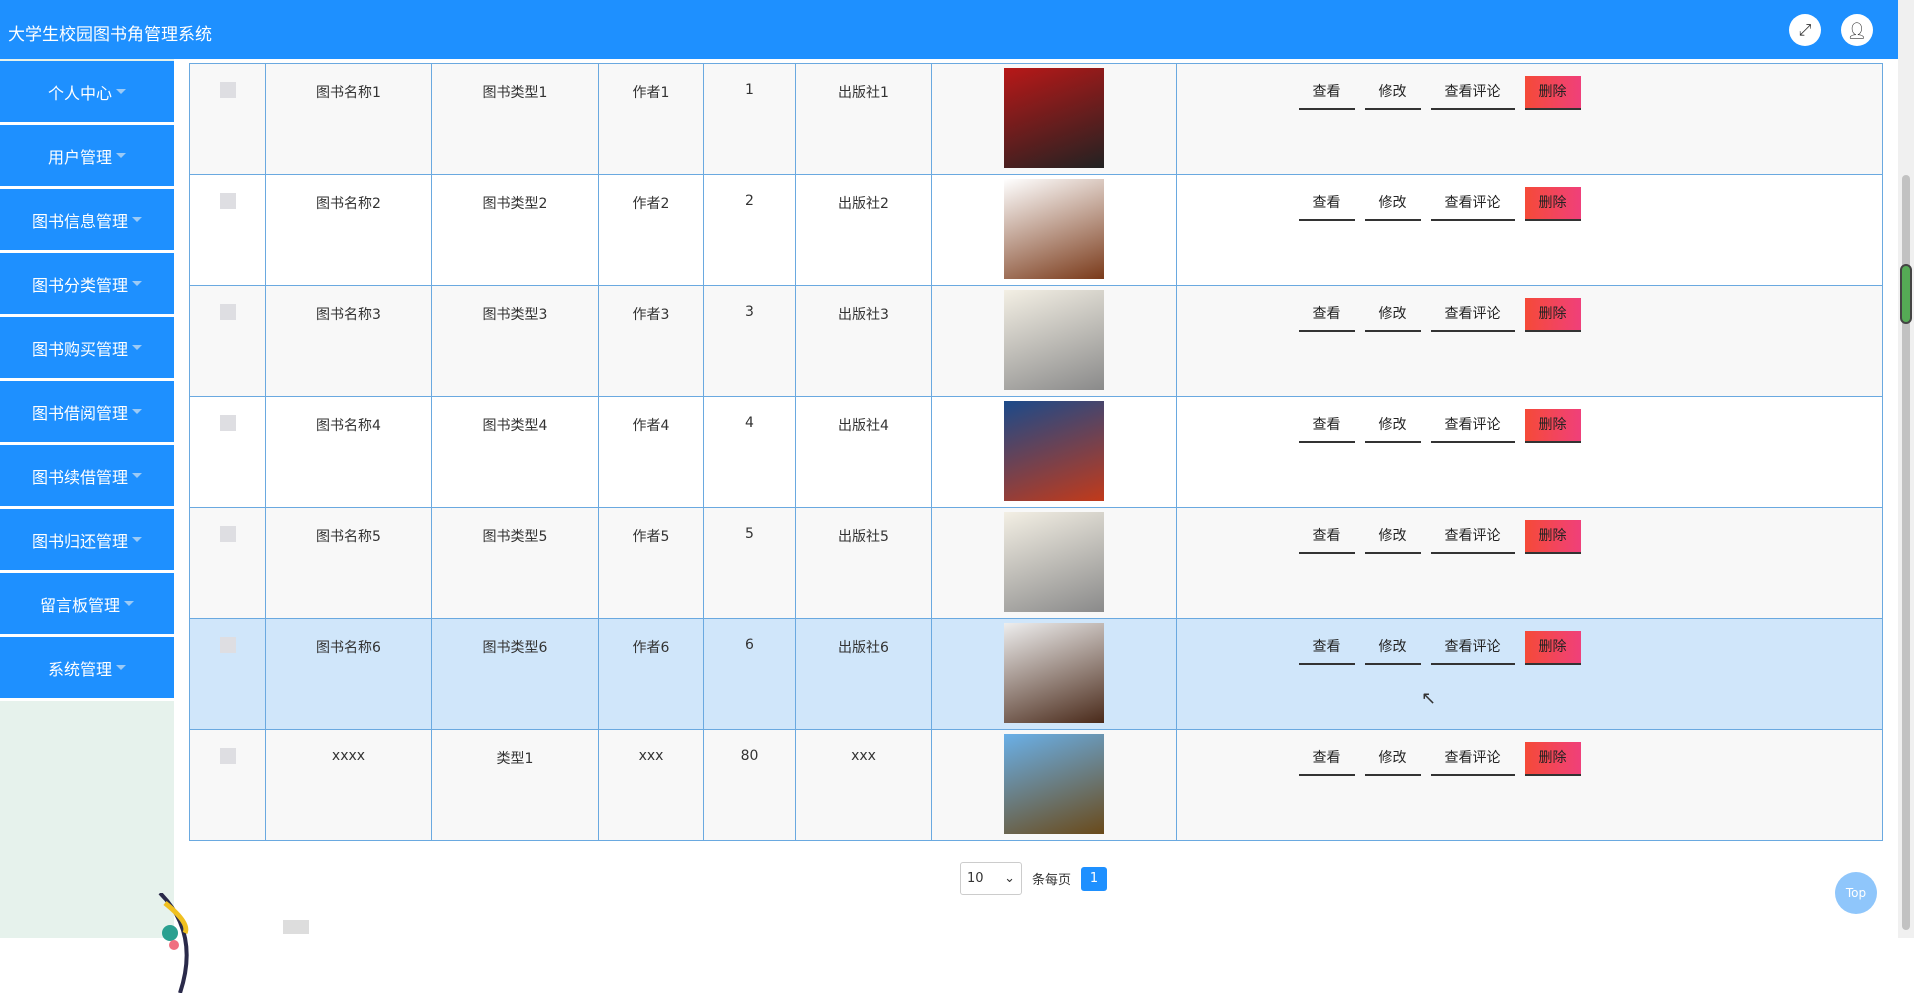 This screenshot has width=1914, height=993. I want to click on publisher: 出版社3, so click(863, 341).